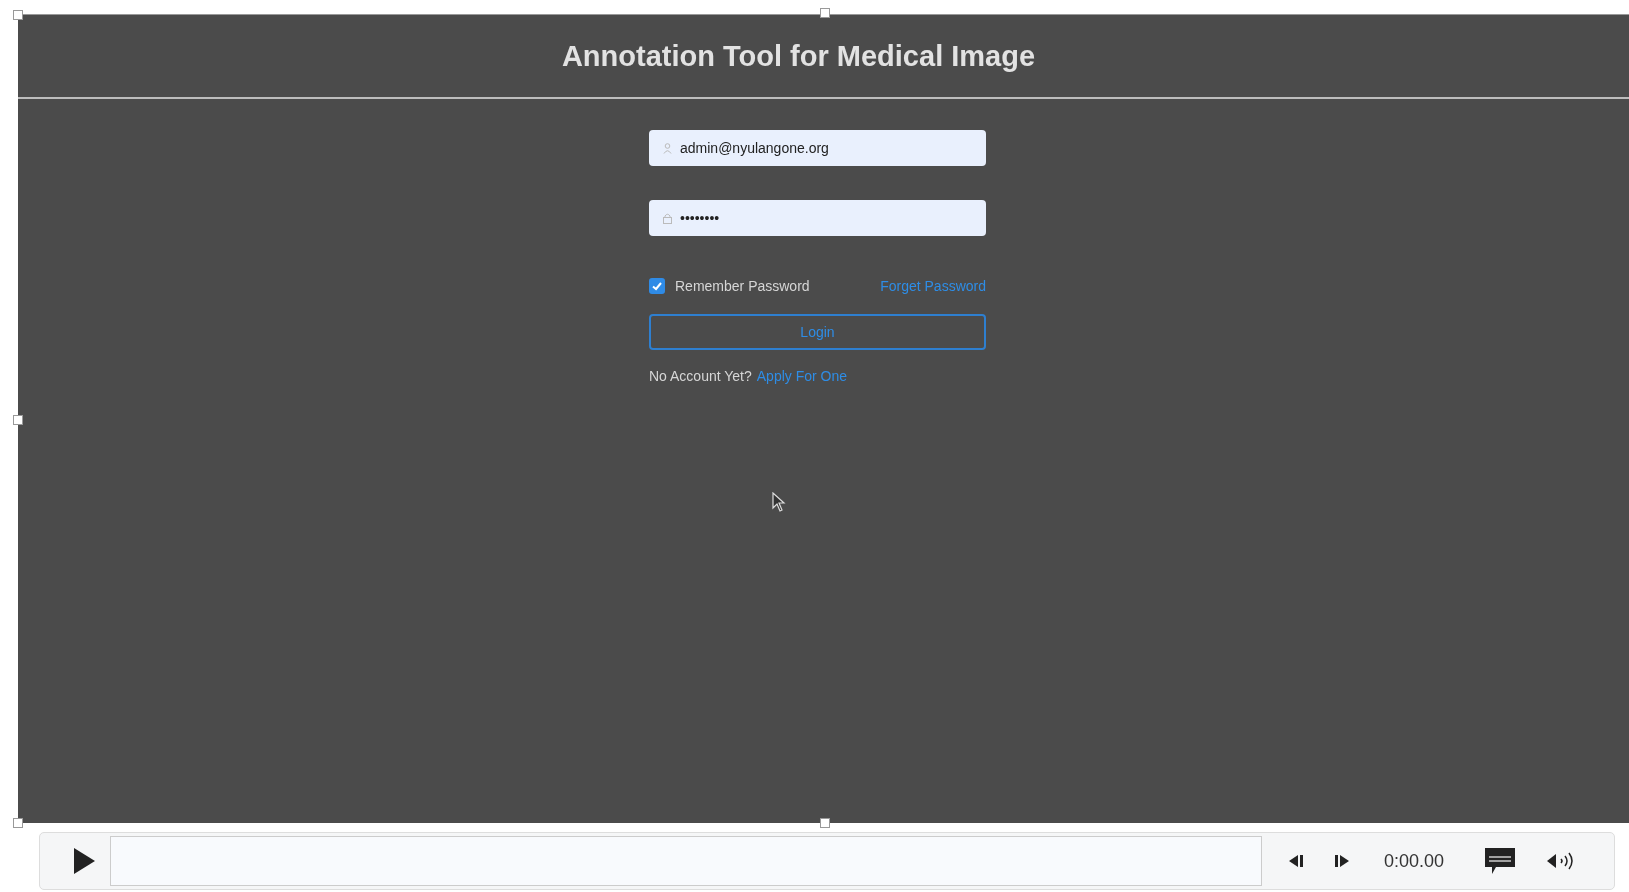 This screenshot has width=1629, height=892. Describe the element at coordinates (817, 332) in the screenshot. I see `login-button: Login` at that location.